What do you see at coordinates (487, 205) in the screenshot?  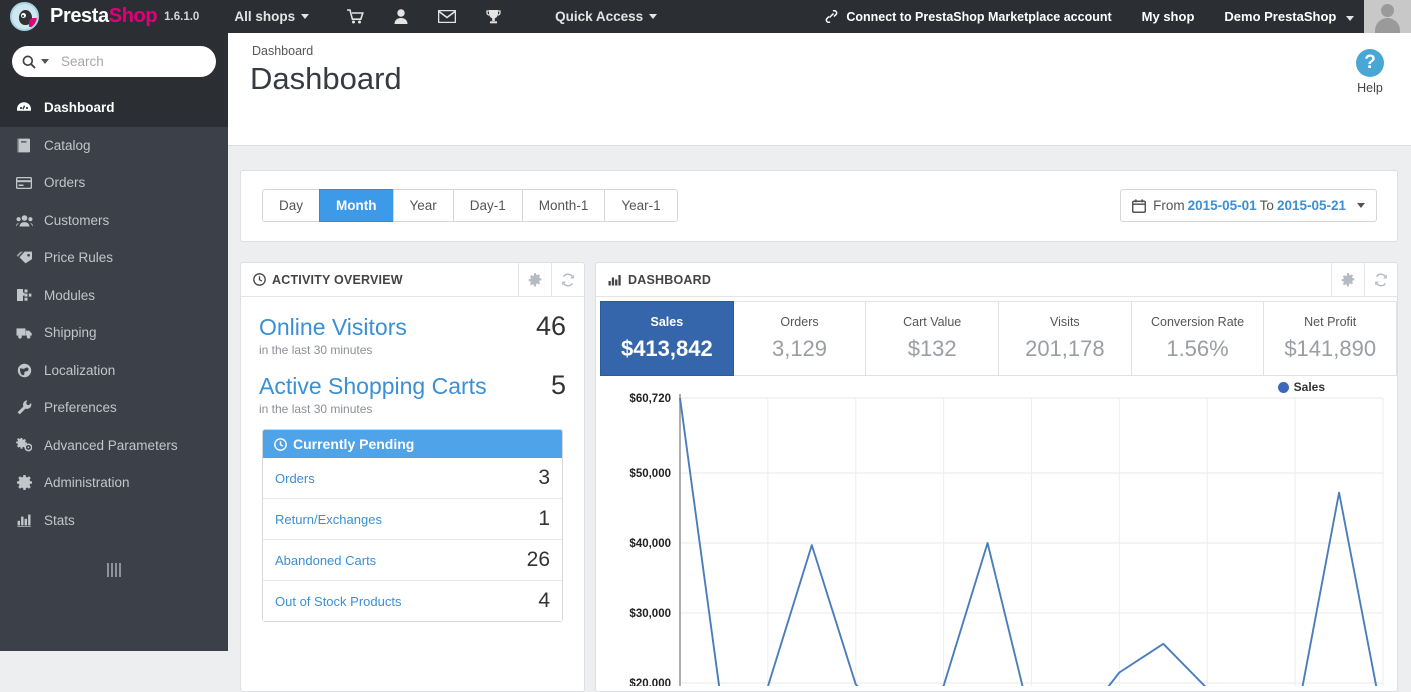 I see `range-button-day-1: Day-1` at bounding box center [487, 205].